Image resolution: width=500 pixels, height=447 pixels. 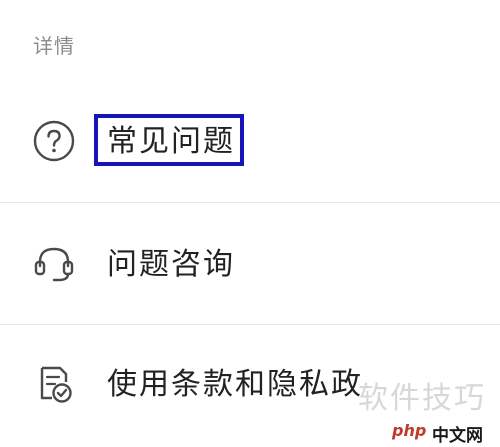 What do you see at coordinates (54, 46) in the screenshot?
I see `section-title: 详情` at bounding box center [54, 46].